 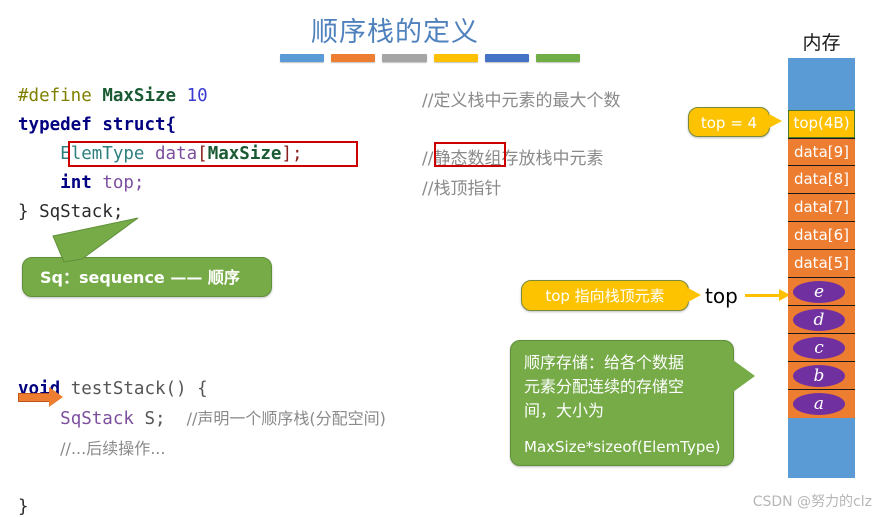 I want to click on callout-top-value-text: top = 4, so click(x=729, y=123).